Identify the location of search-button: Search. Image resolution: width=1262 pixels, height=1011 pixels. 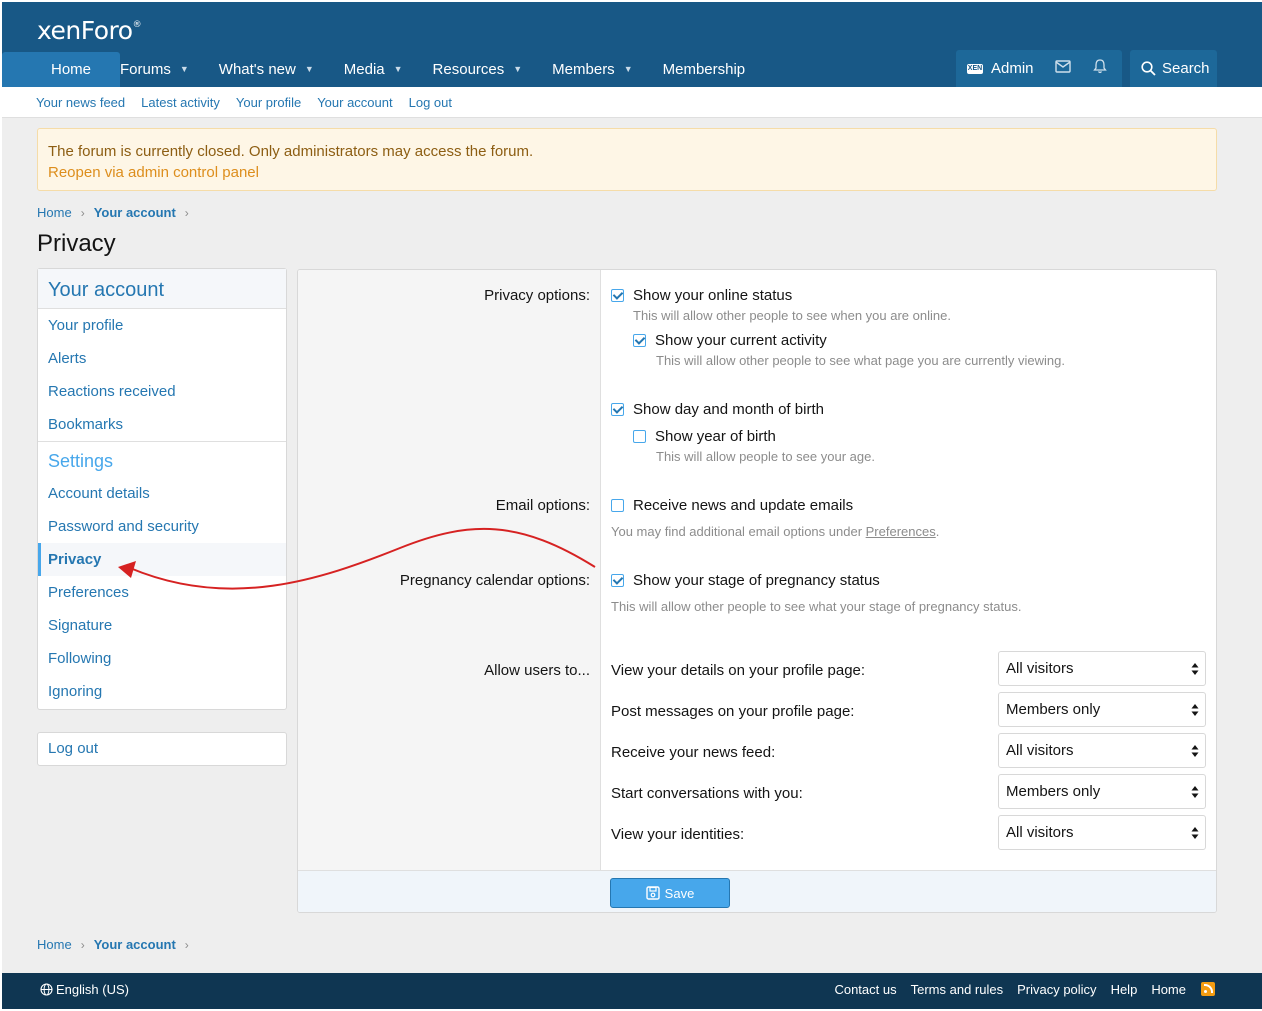
(1173, 68).